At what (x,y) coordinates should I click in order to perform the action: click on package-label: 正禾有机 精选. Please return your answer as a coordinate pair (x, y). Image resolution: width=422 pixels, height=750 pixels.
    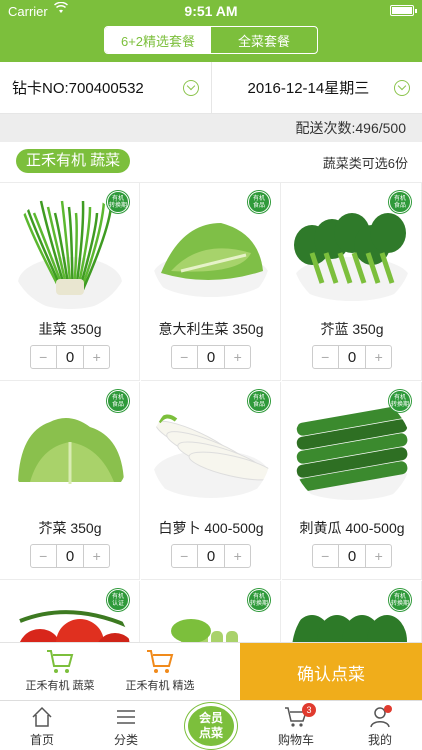
    Looking at the image, I should click on (160, 686).